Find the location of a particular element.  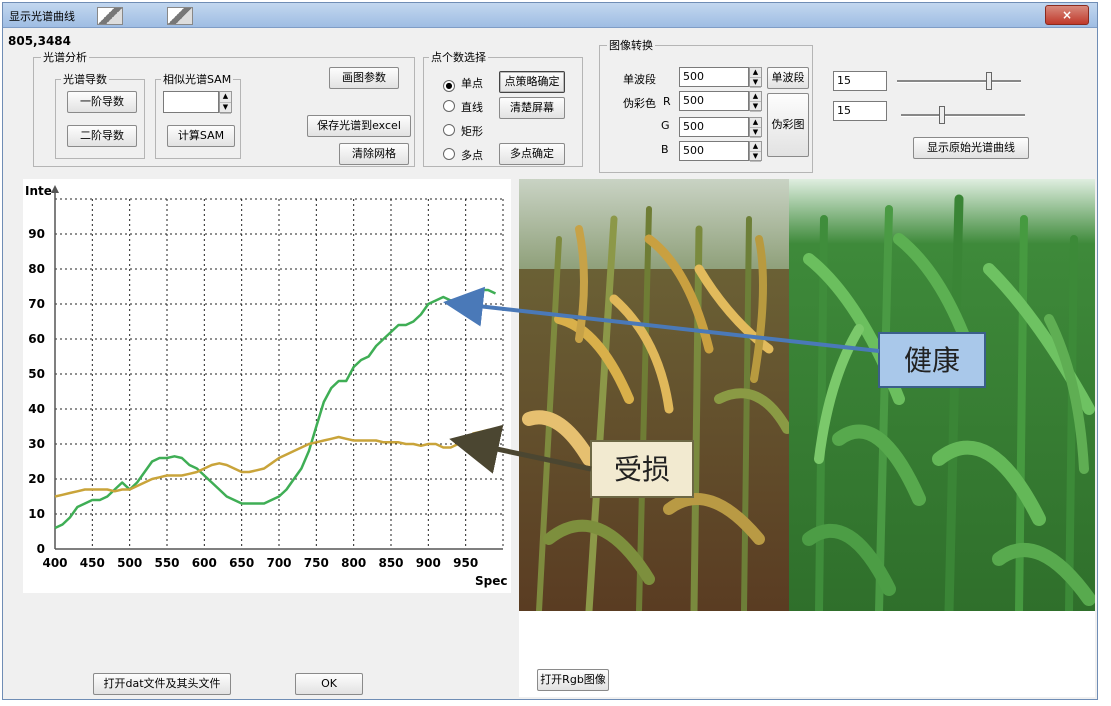

g-label: G is located at coordinates (665, 125).